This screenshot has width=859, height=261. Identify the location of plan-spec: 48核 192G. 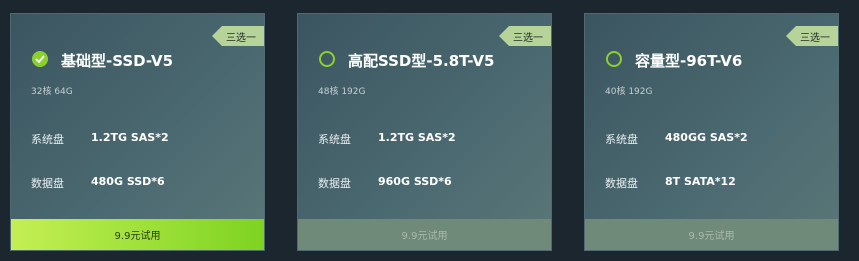
(342, 92).